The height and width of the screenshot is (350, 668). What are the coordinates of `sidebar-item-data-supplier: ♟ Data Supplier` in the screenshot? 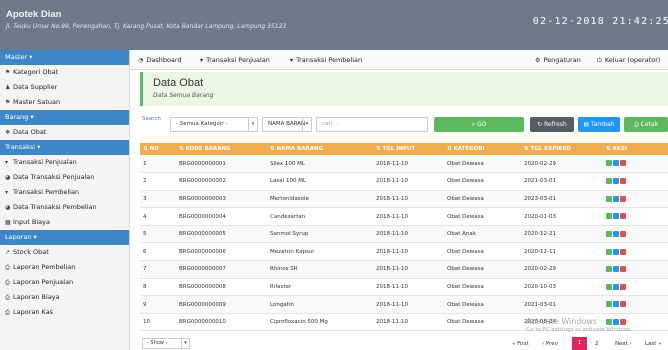 It's located at (64, 87).